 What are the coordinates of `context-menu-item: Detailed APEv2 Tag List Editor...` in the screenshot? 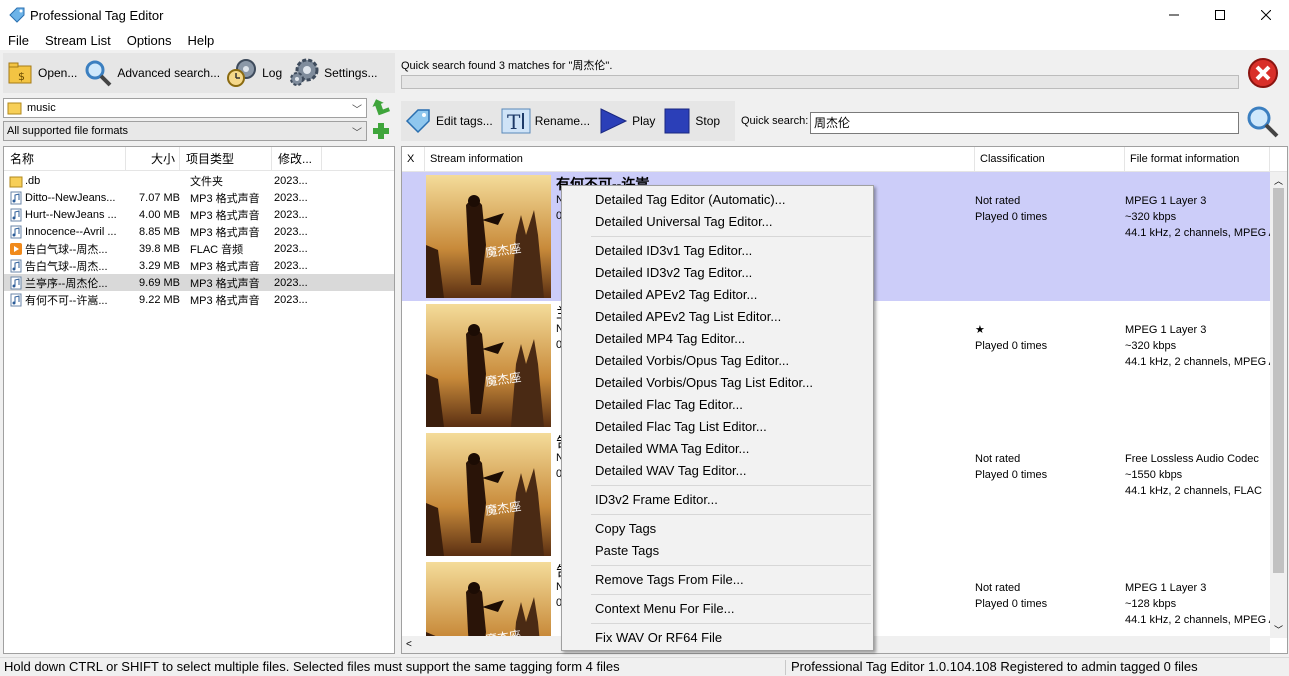 It's located at (717, 317).